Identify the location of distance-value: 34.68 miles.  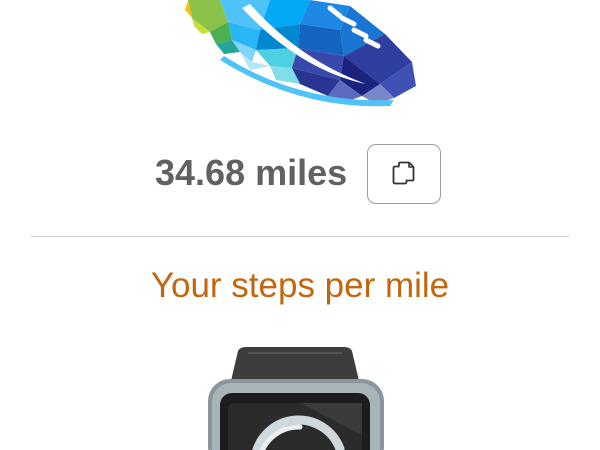
(251, 172).